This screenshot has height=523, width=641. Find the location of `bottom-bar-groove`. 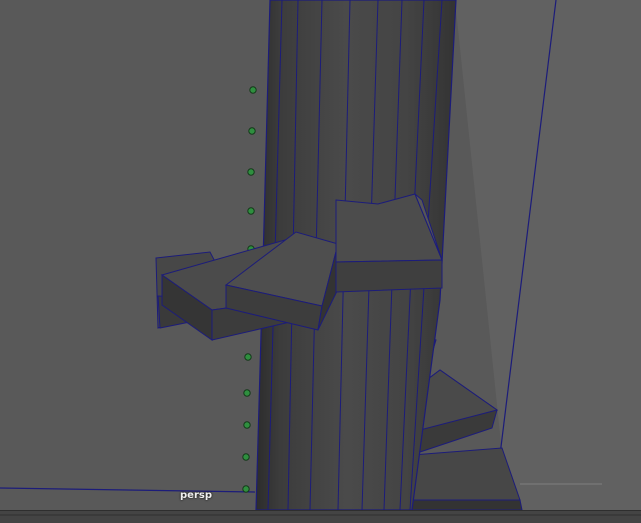

bottom-bar-groove is located at coordinates (320, 515).